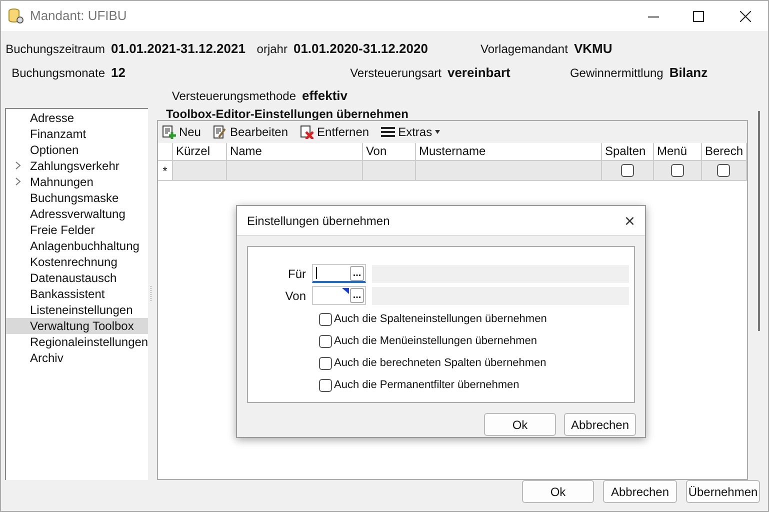 This screenshot has height=512, width=769. Describe the element at coordinates (628, 151) in the screenshot. I see `column-header: Spalten` at that location.